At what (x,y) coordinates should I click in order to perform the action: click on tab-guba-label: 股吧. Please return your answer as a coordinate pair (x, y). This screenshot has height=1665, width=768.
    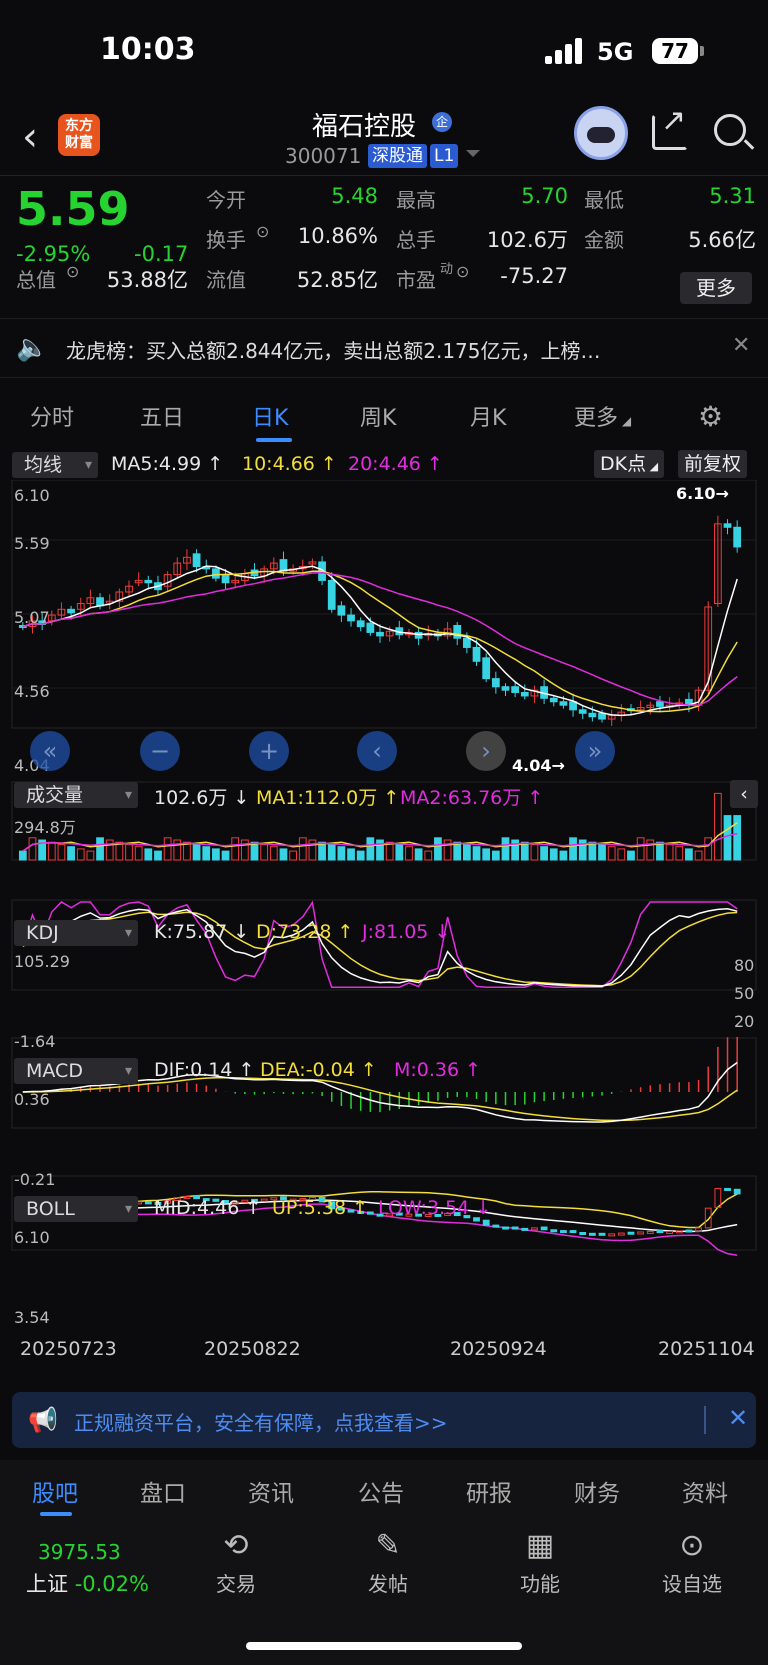
    Looking at the image, I should click on (55, 1494).